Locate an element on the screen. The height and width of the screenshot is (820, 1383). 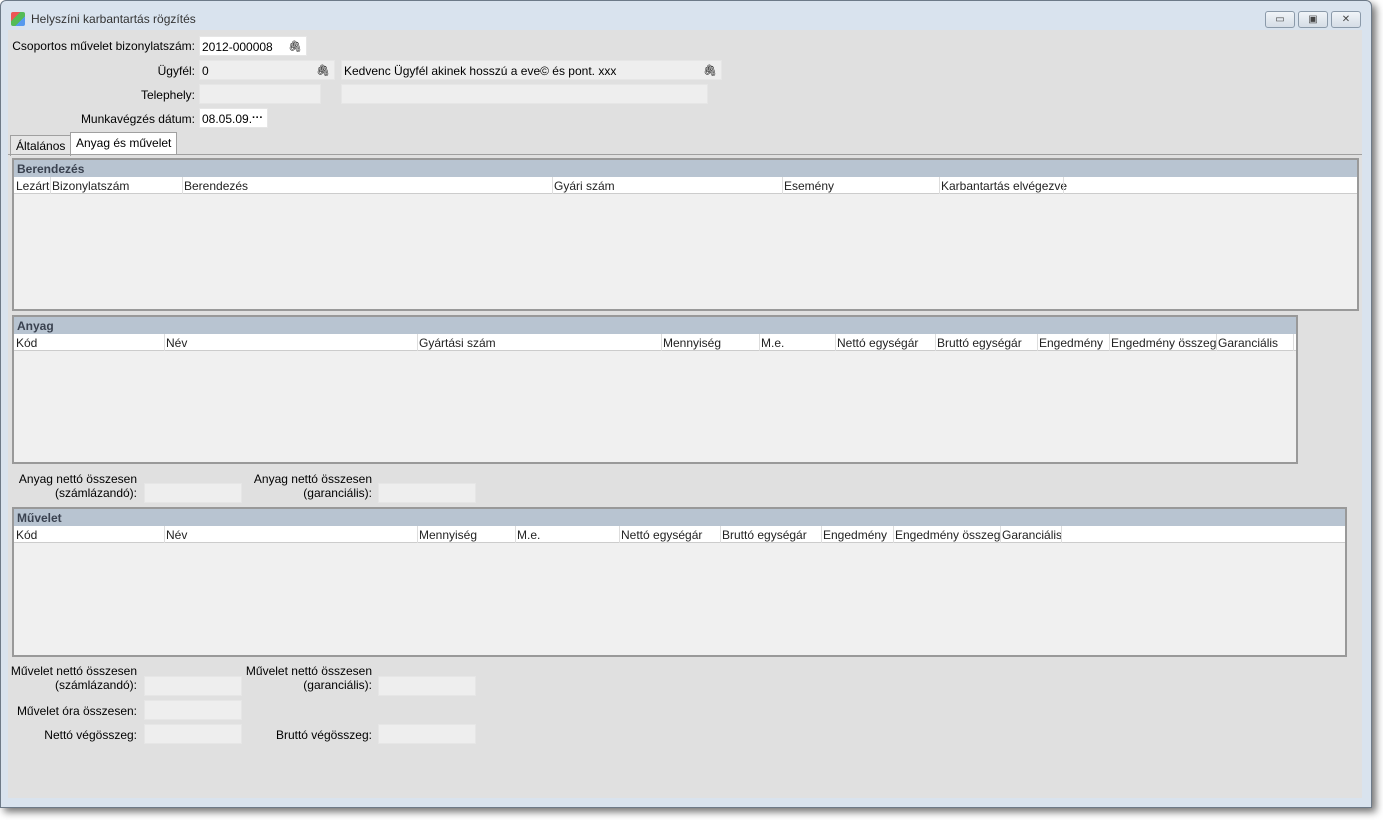
material-title: Anyag is located at coordinates (655, 325).